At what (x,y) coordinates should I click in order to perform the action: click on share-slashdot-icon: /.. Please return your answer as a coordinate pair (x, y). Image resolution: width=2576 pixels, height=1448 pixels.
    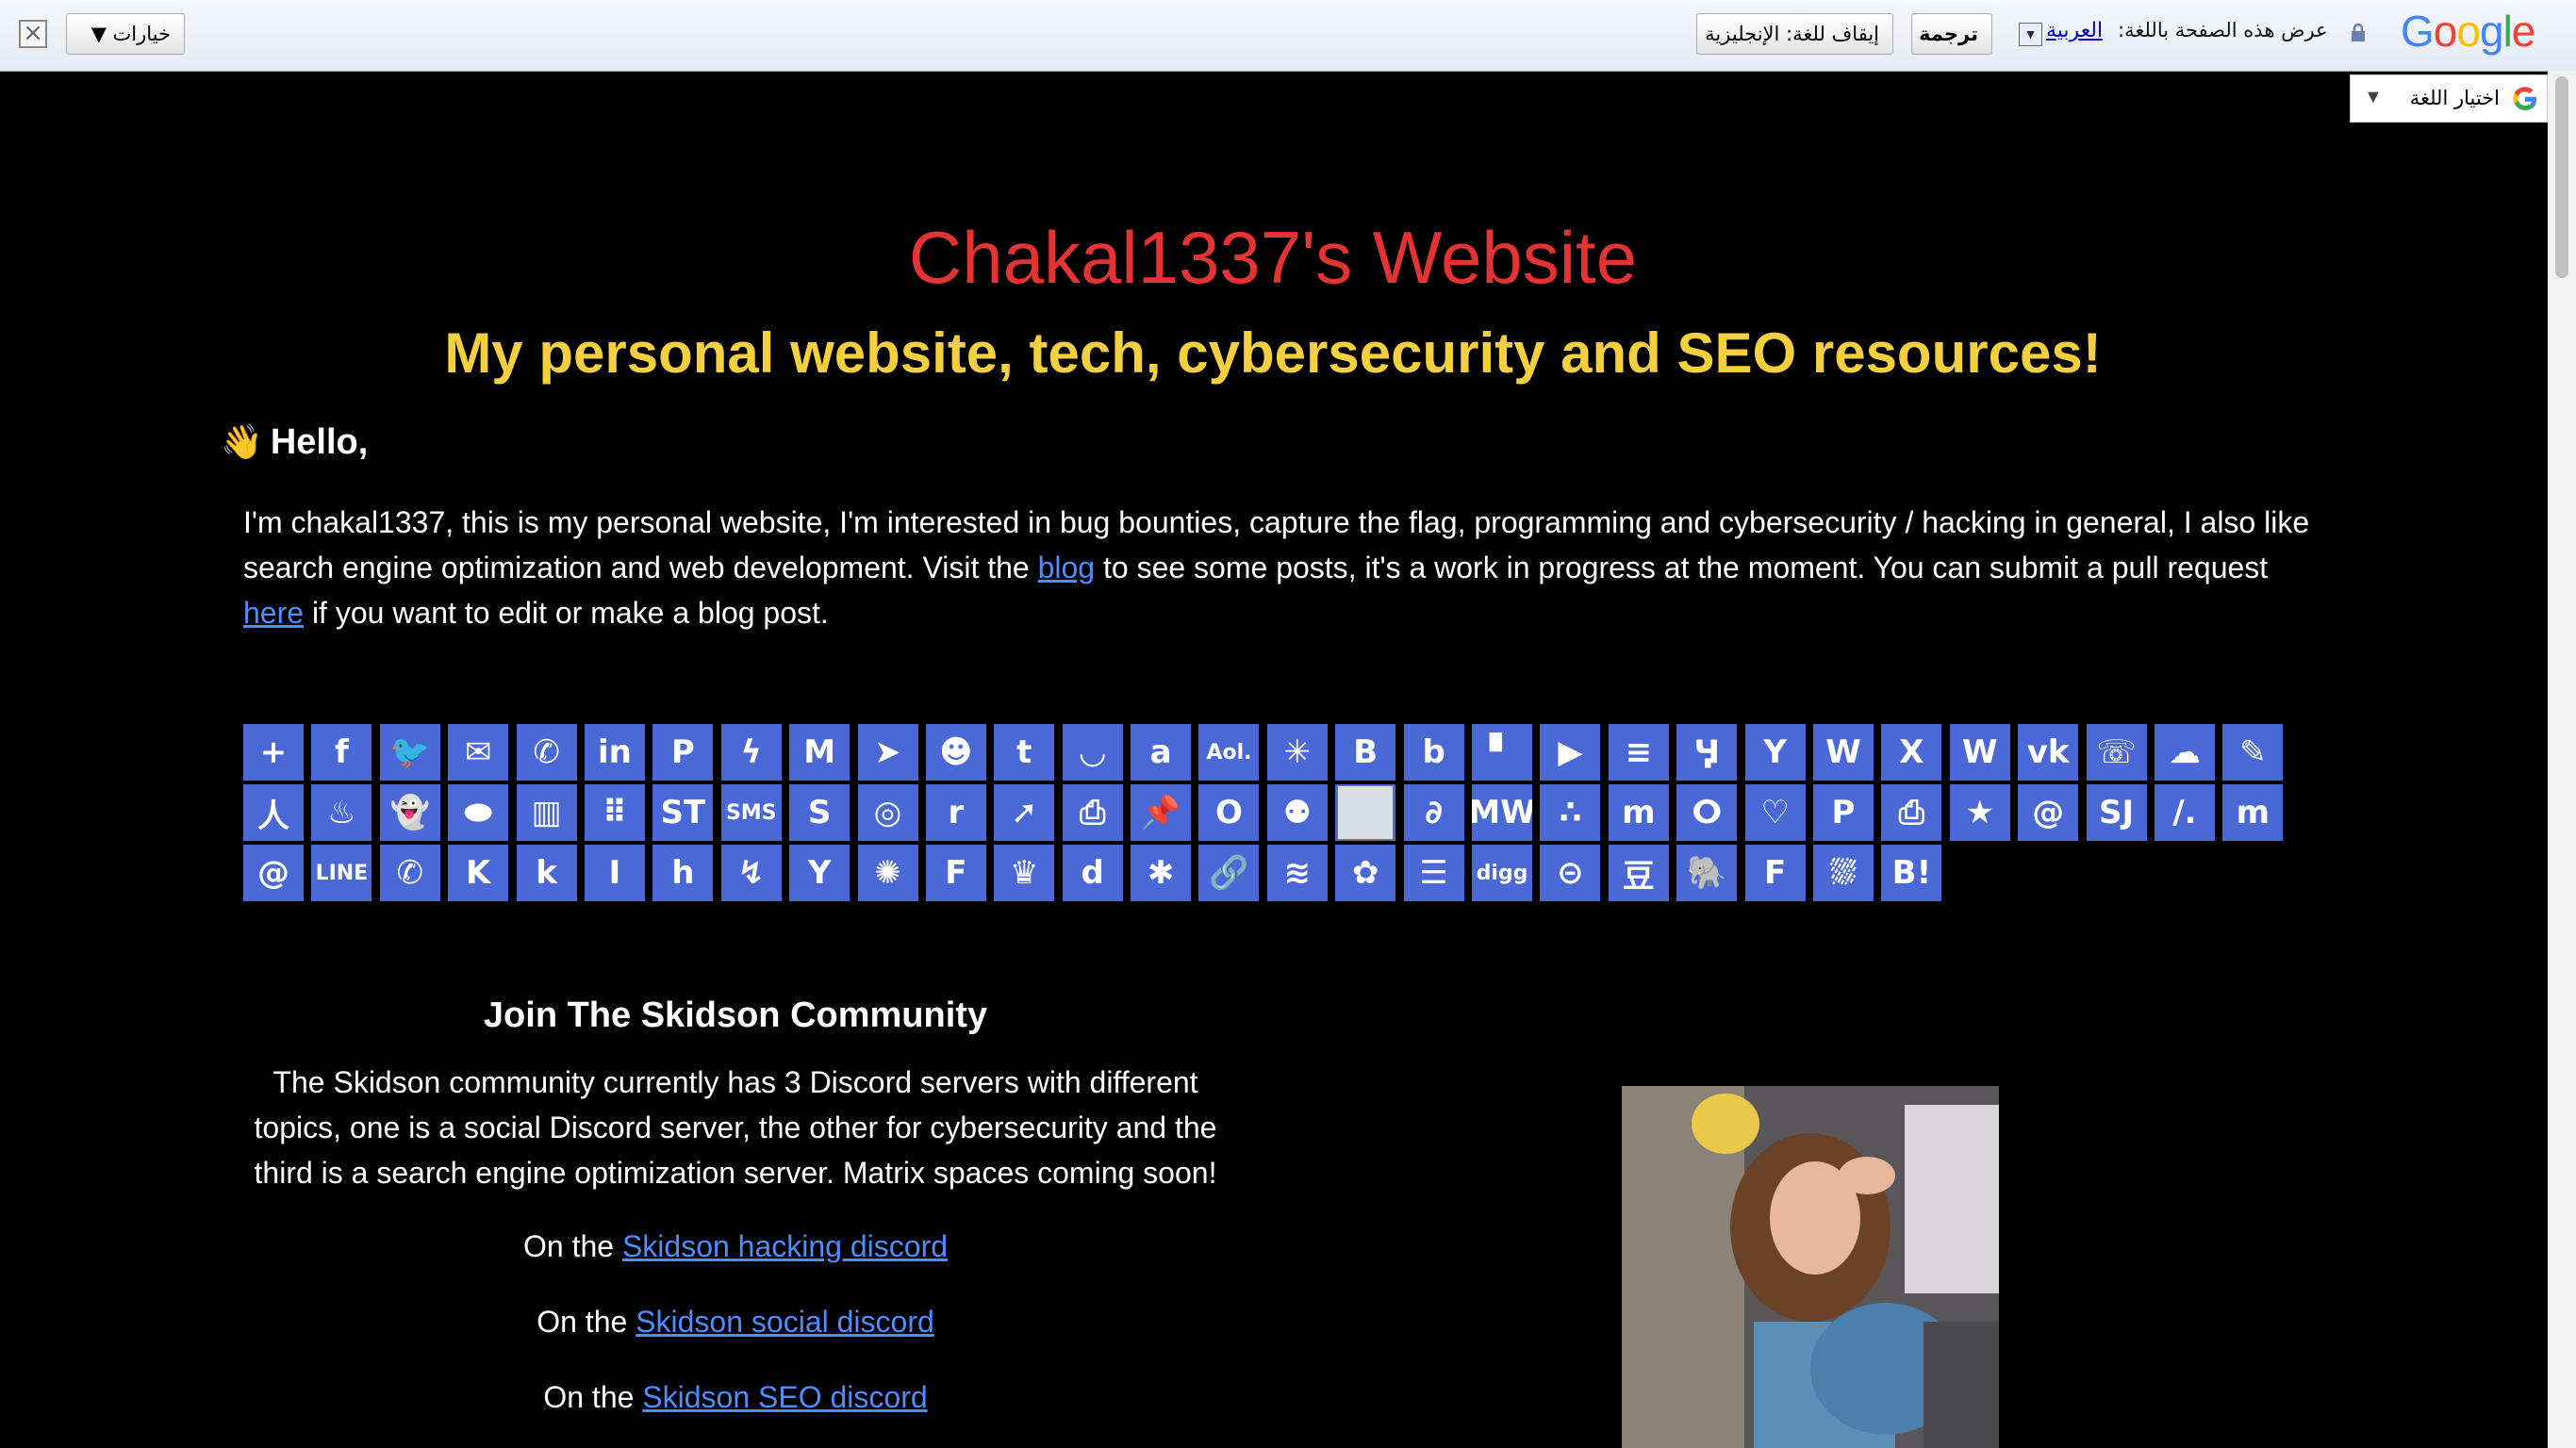
    Looking at the image, I should click on (2184, 813).